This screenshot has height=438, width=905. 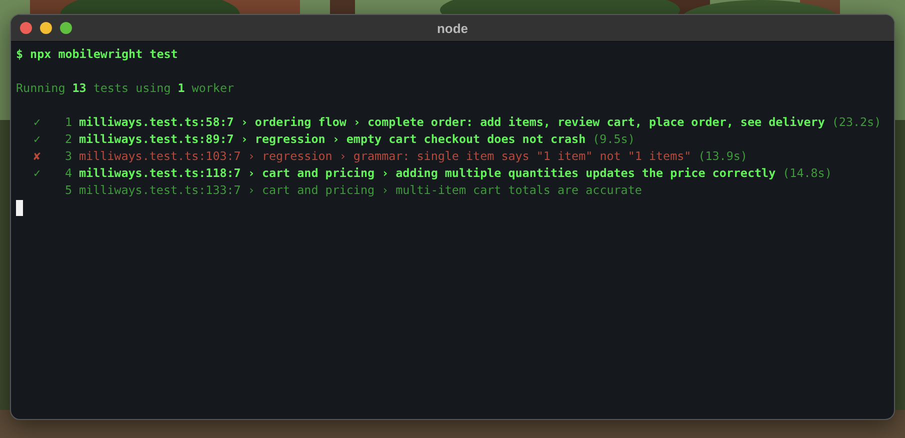 What do you see at coordinates (19, 208) in the screenshot?
I see `text-cursor` at bounding box center [19, 208].